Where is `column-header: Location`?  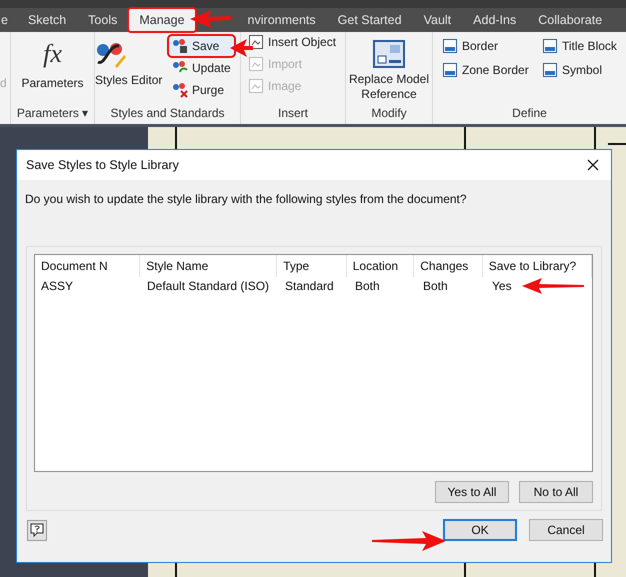
column-header: Location is located at coordinates (380, 266).